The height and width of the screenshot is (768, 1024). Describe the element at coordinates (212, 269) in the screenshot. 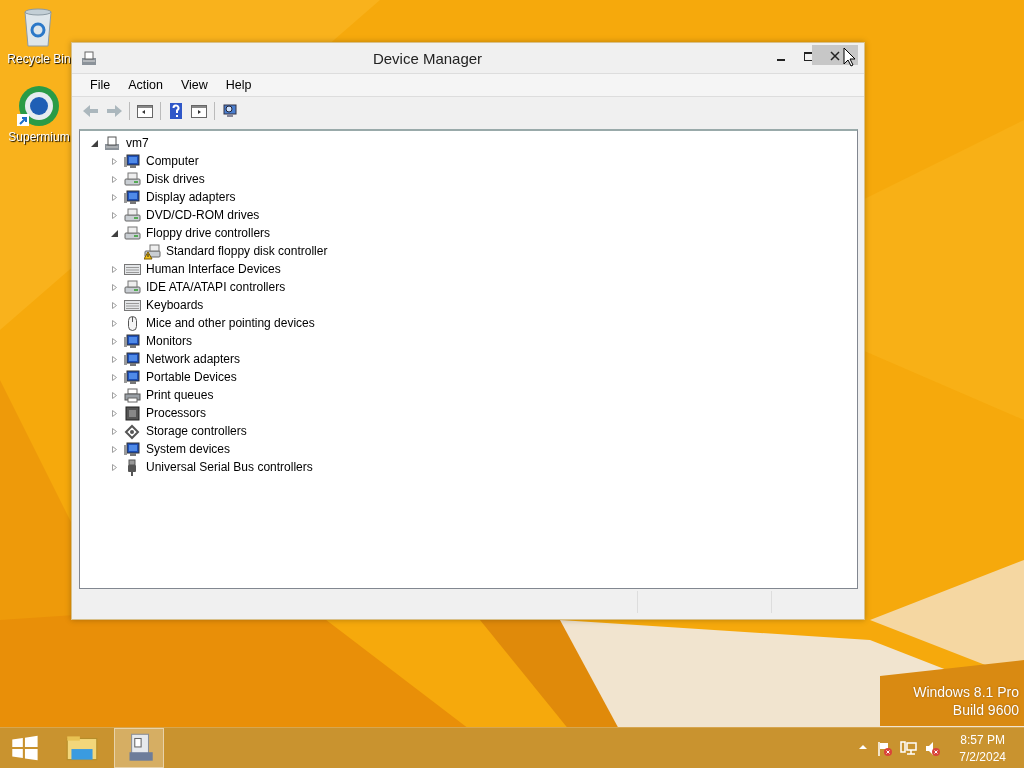

I see `tree-item: Human Interface Devices` at that location.